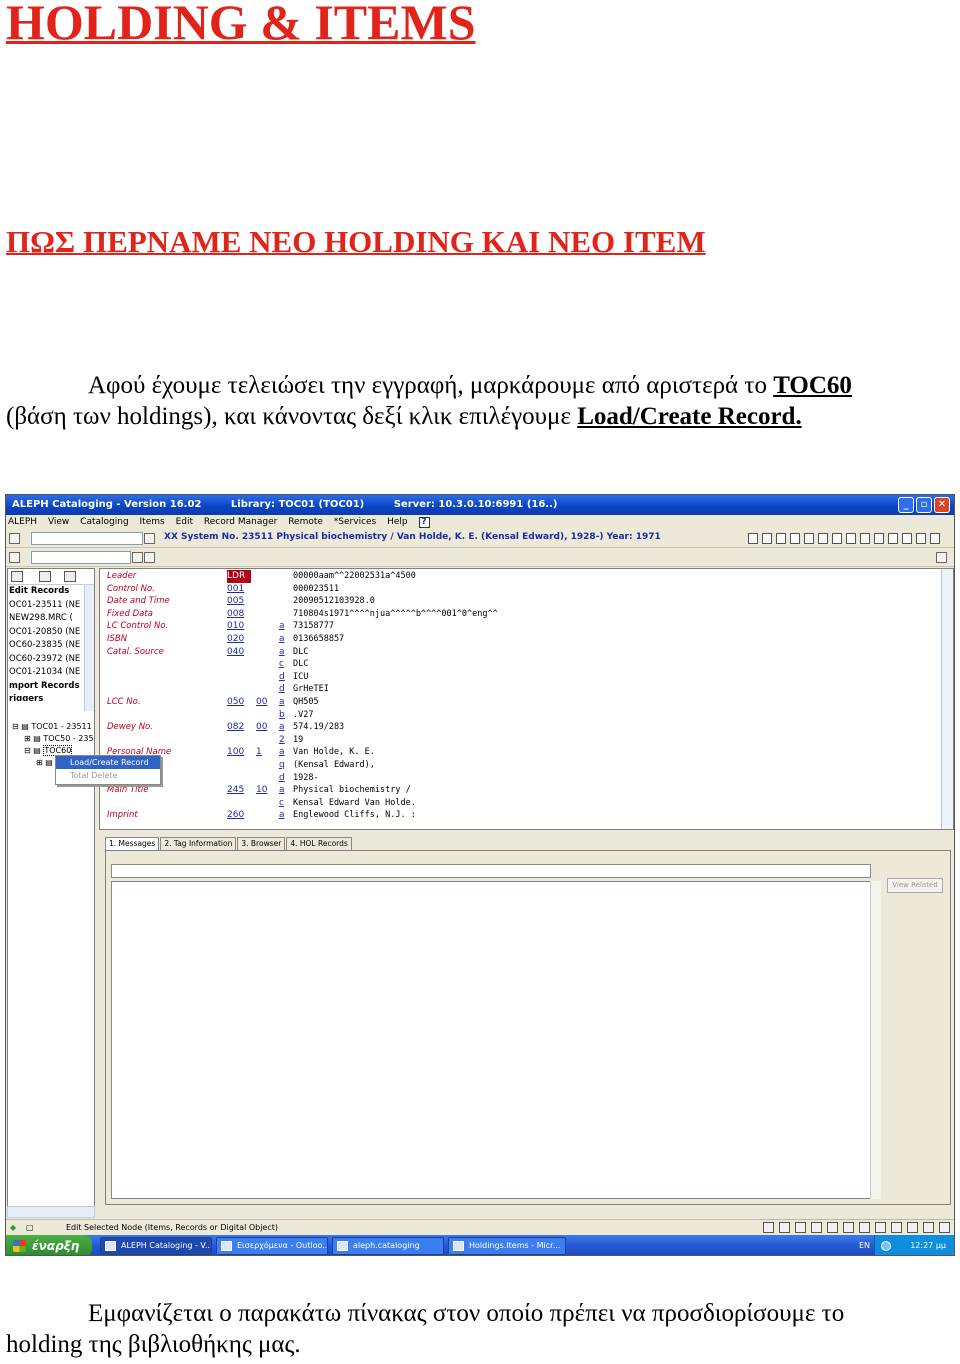 The image size is (960, 1364). What do you see at coordinates (424, 522) in the screenshot?
I see `help-icon: ?` at bounding box center [424, 522].